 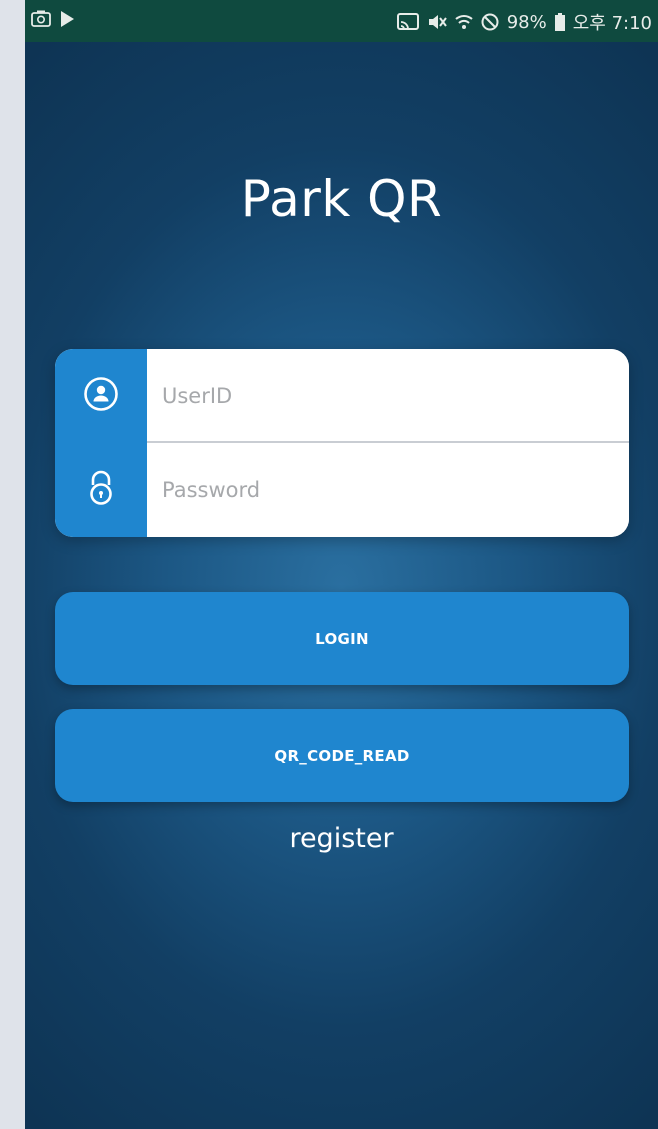 I want to click on password-icon-cell, so click(x=101, y=490).